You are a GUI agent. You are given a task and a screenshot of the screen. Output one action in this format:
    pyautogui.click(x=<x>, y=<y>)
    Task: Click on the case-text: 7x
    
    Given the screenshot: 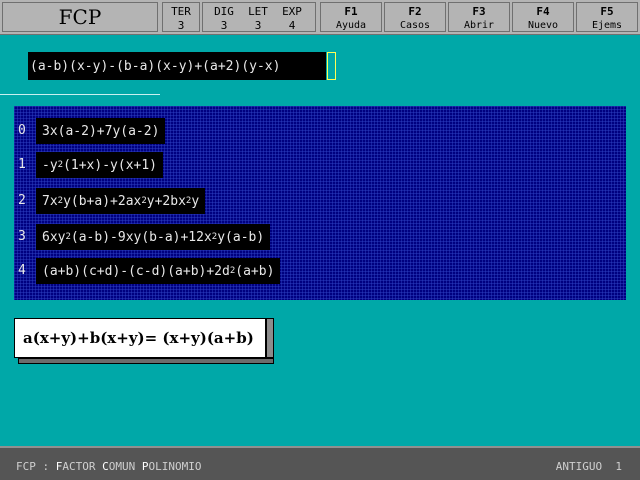 What is the action you would take?
    pyautogui.click(x=50, y=201)
    